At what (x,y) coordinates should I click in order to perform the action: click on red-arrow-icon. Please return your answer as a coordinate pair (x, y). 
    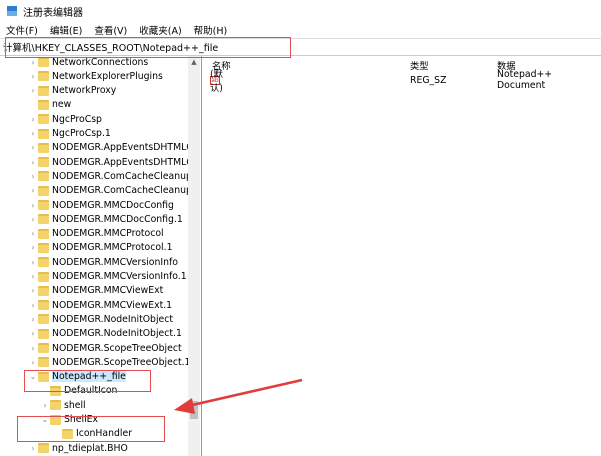
    Looking at the image, I should click on (238, 396).